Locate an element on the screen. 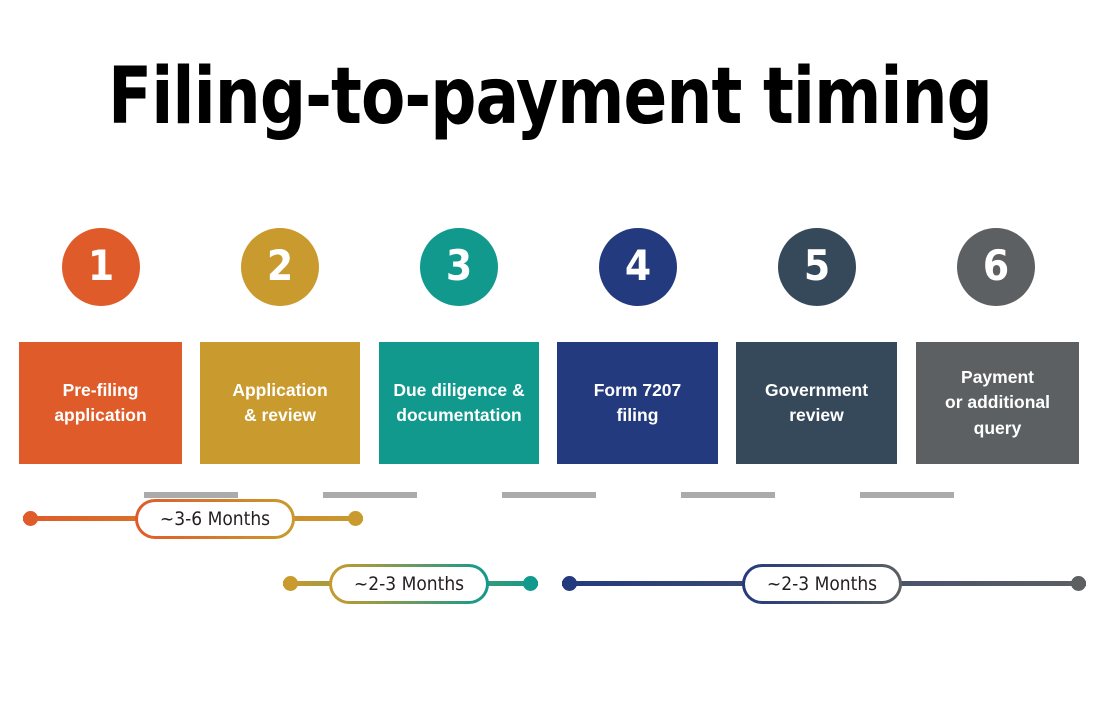 The height and width of the screenshot is (704, 1100). duration-bar-3: ~2-3 Months is located at coordinates (824, 584).